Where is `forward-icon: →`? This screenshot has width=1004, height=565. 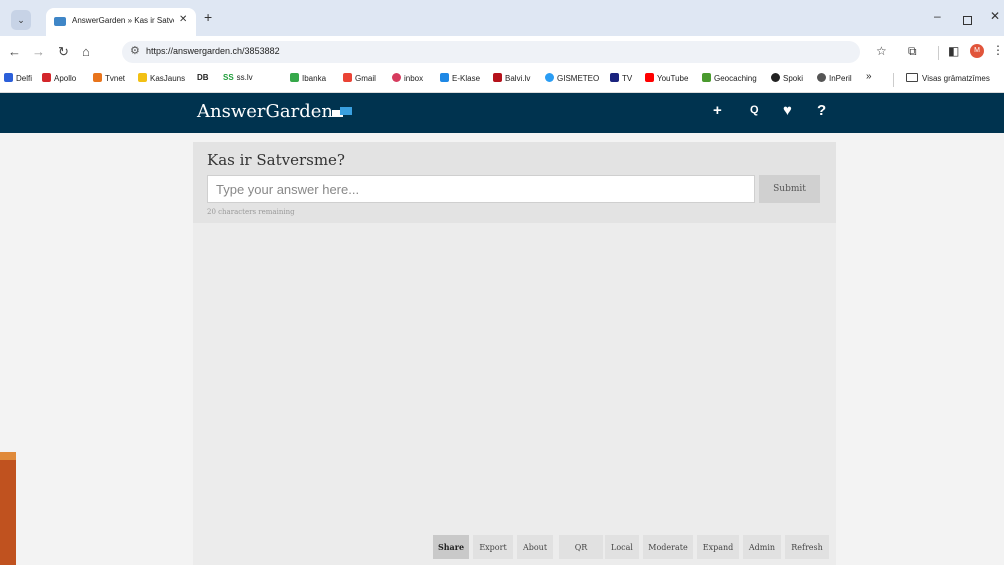
forward-icon: → is located at coordinates (38, 51).